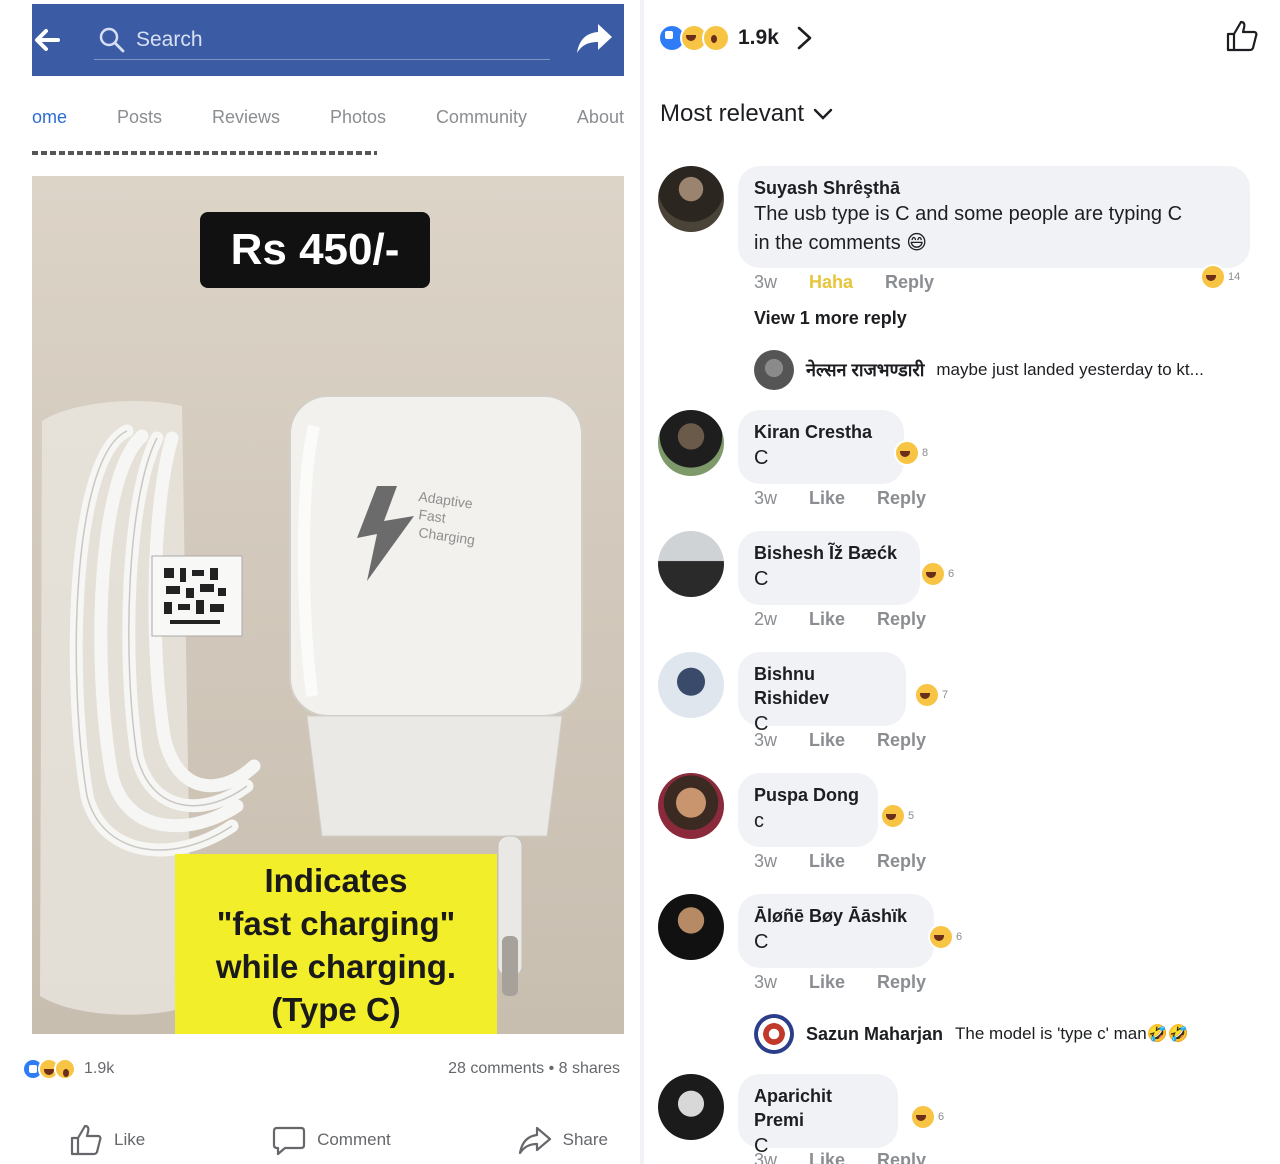  What do you see at coordinates (821, 447) in the screenshot?
I see `comment-bubble: Kiran Crestha C` at bounding box center [821, 447].